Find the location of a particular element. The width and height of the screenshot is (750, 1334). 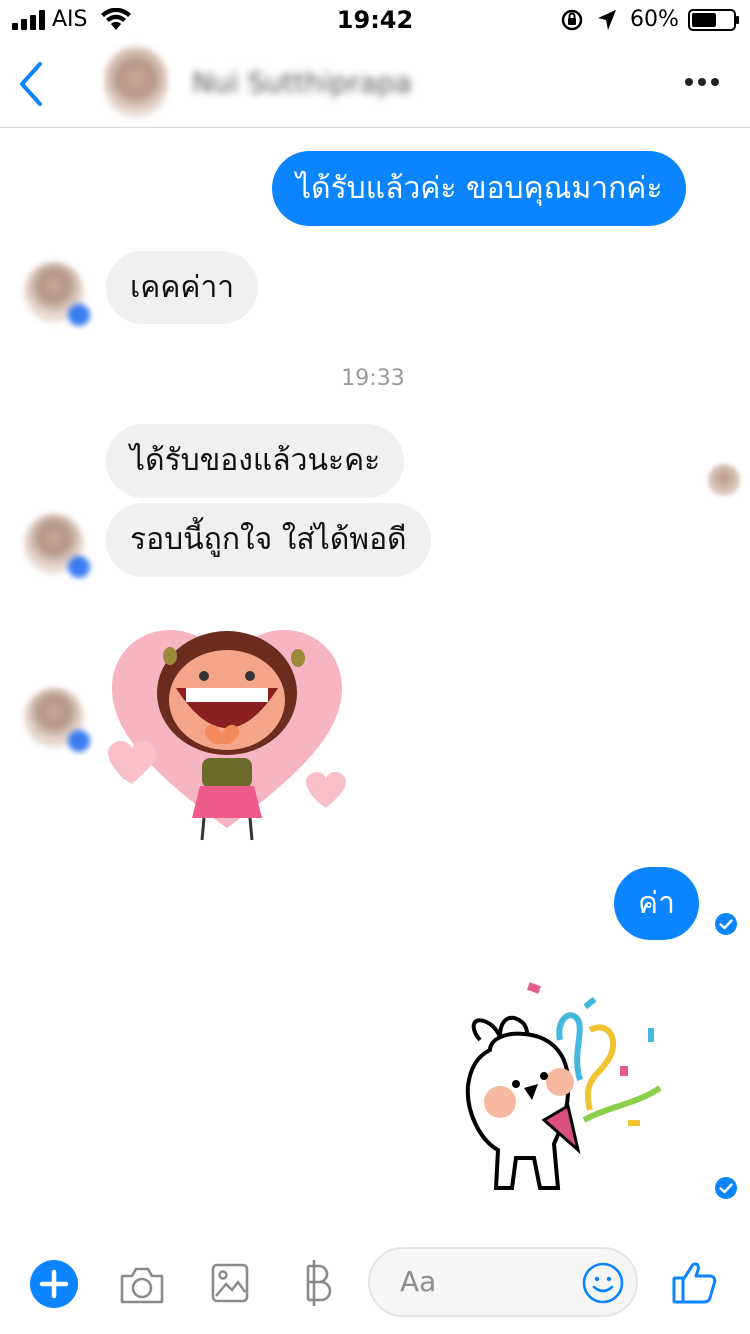

message-bubble-incoming: เคคค่าา is located at coordinates (182, 287).